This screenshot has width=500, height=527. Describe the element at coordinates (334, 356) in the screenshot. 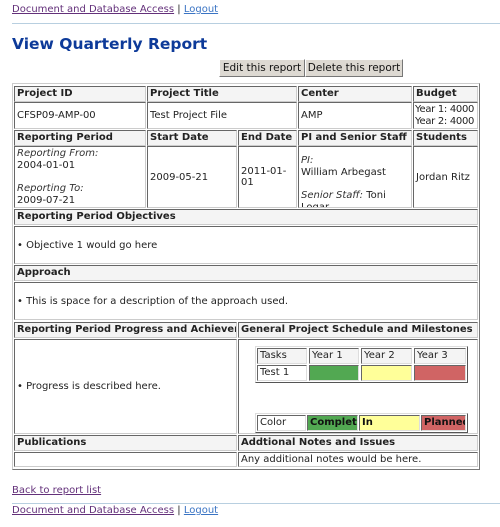

I see `schedule-header-year-1: Year 1` at that location.